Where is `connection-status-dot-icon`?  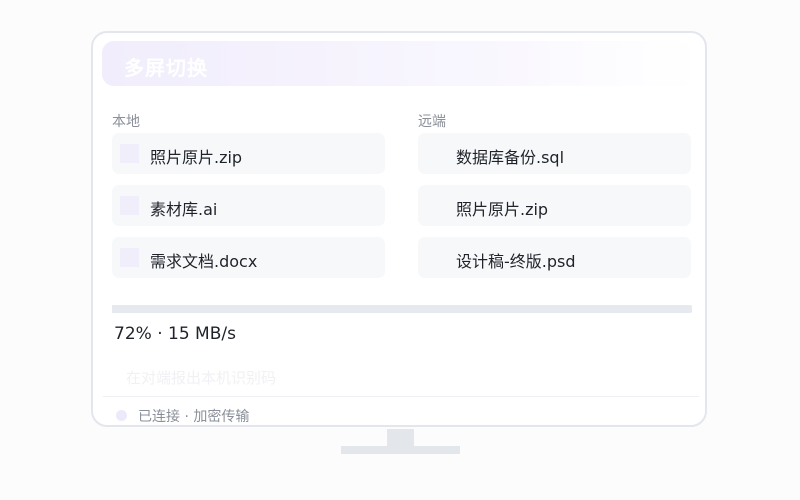 connection-status-dot-icon is located at coordinates (121, 415).